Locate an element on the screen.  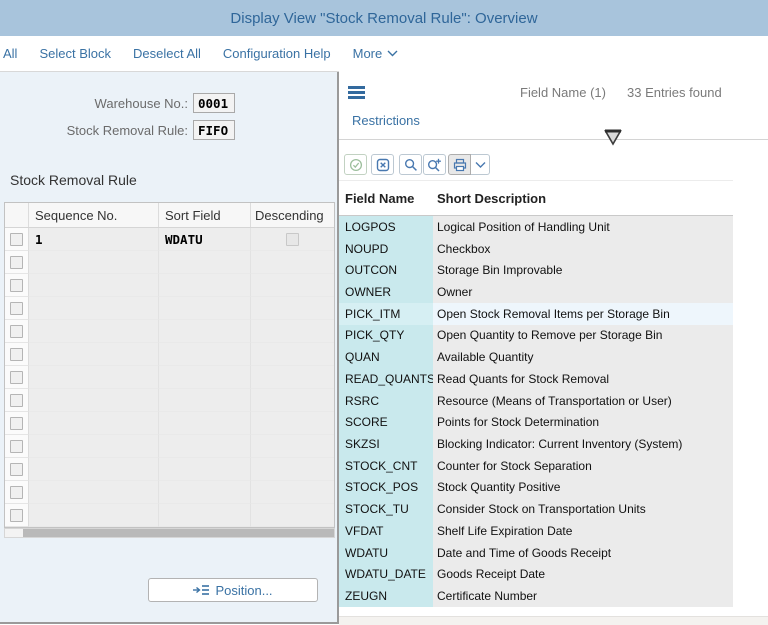
menu-burger-icon is located at coordinates (356, 94).